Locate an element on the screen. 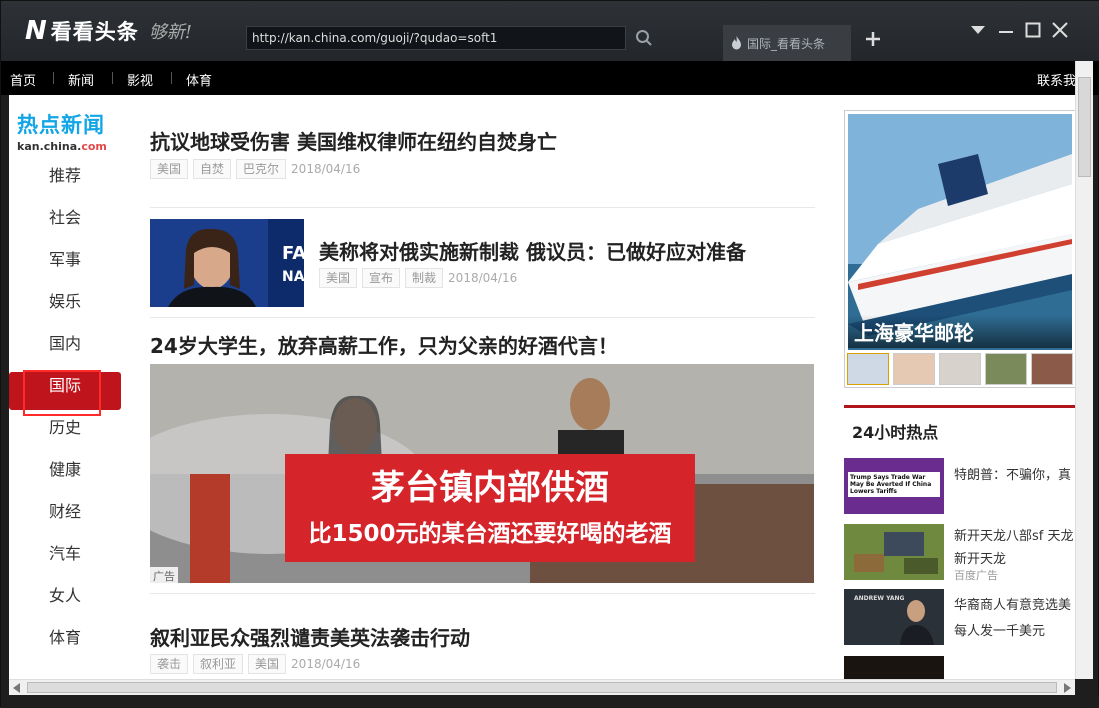  article-title: 24岁大学生，放弃高薪工作，只为父亲的好酒代言！ is located at coordinates (384, 344).